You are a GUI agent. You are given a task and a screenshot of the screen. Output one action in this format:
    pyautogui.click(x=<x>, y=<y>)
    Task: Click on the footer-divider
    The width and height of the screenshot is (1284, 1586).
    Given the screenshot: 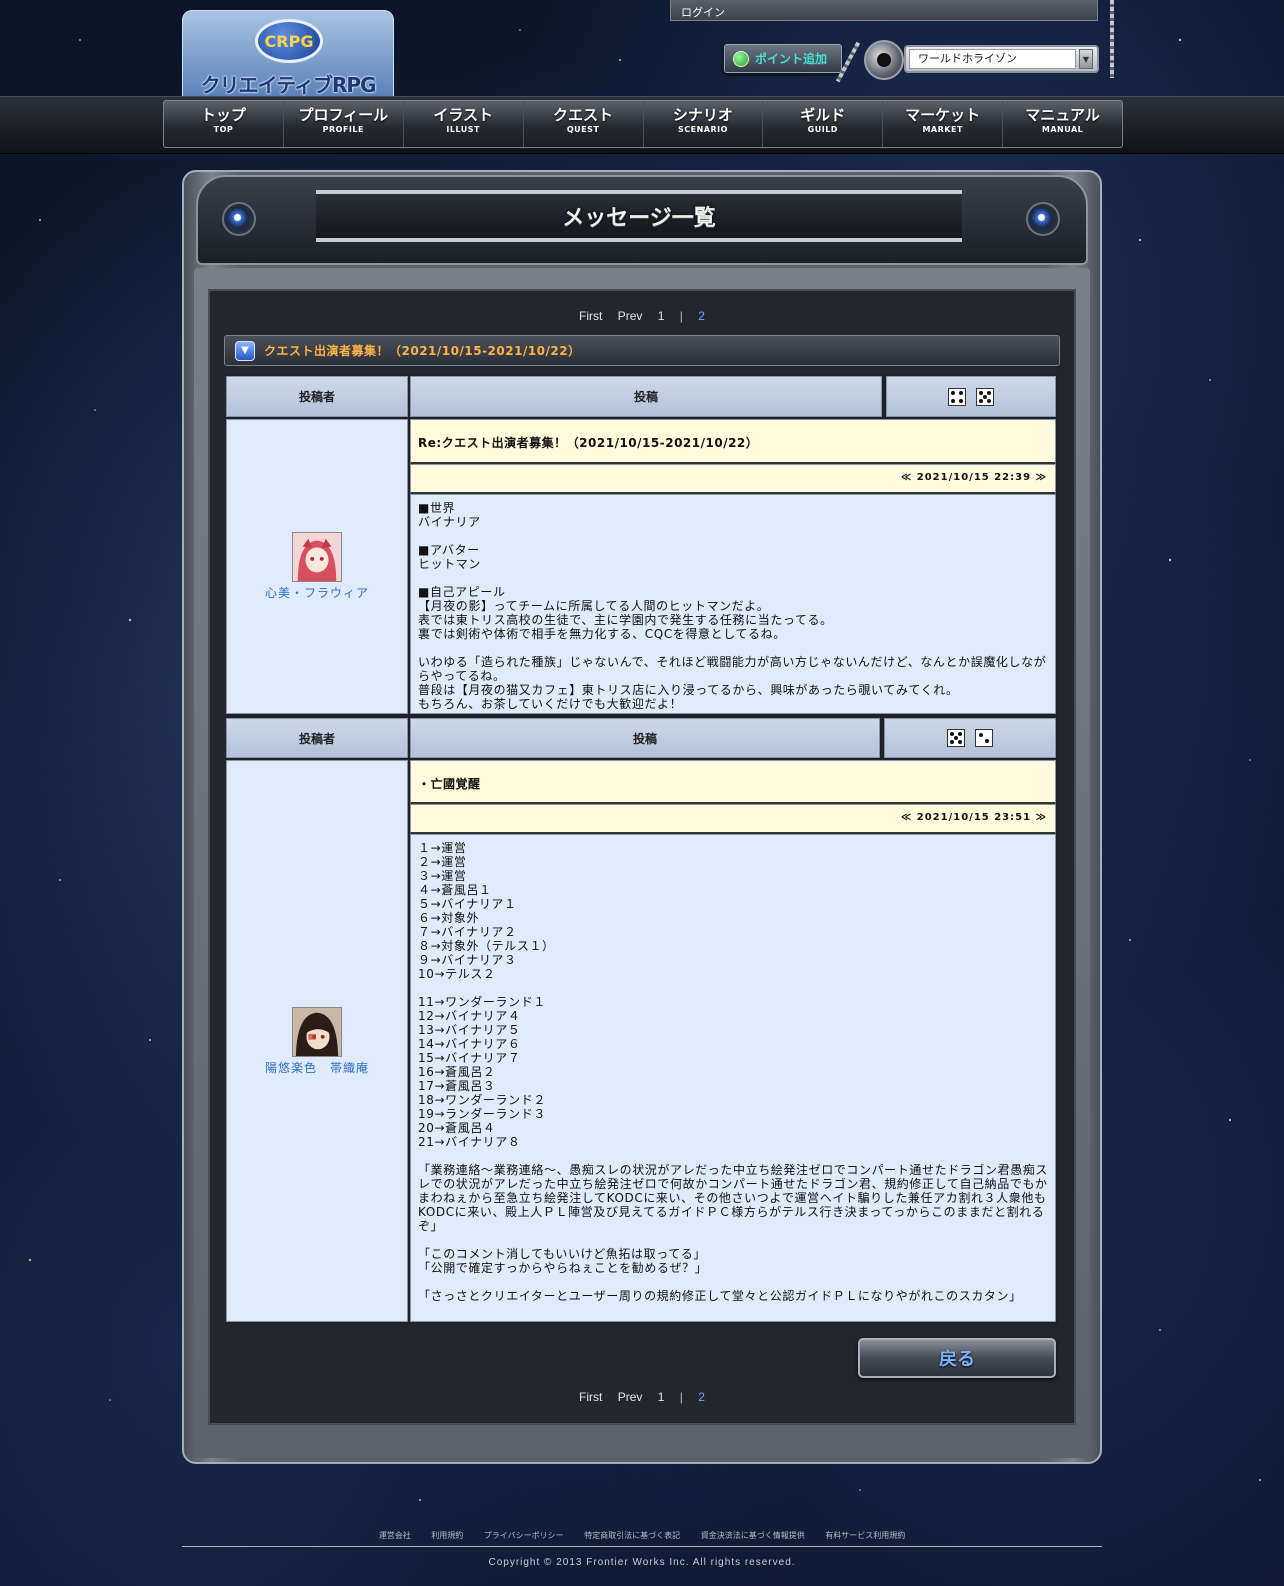 What is the action you would take?
    pyautogui.click(x=642, y=1546)
    